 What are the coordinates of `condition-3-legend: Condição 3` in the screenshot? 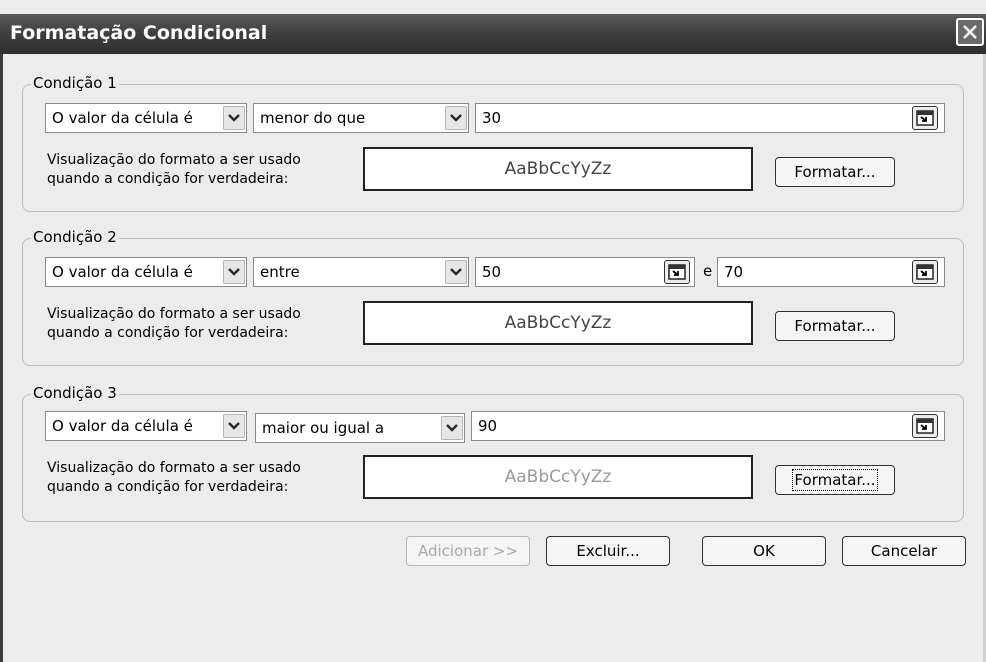 It's located at (75, 393).